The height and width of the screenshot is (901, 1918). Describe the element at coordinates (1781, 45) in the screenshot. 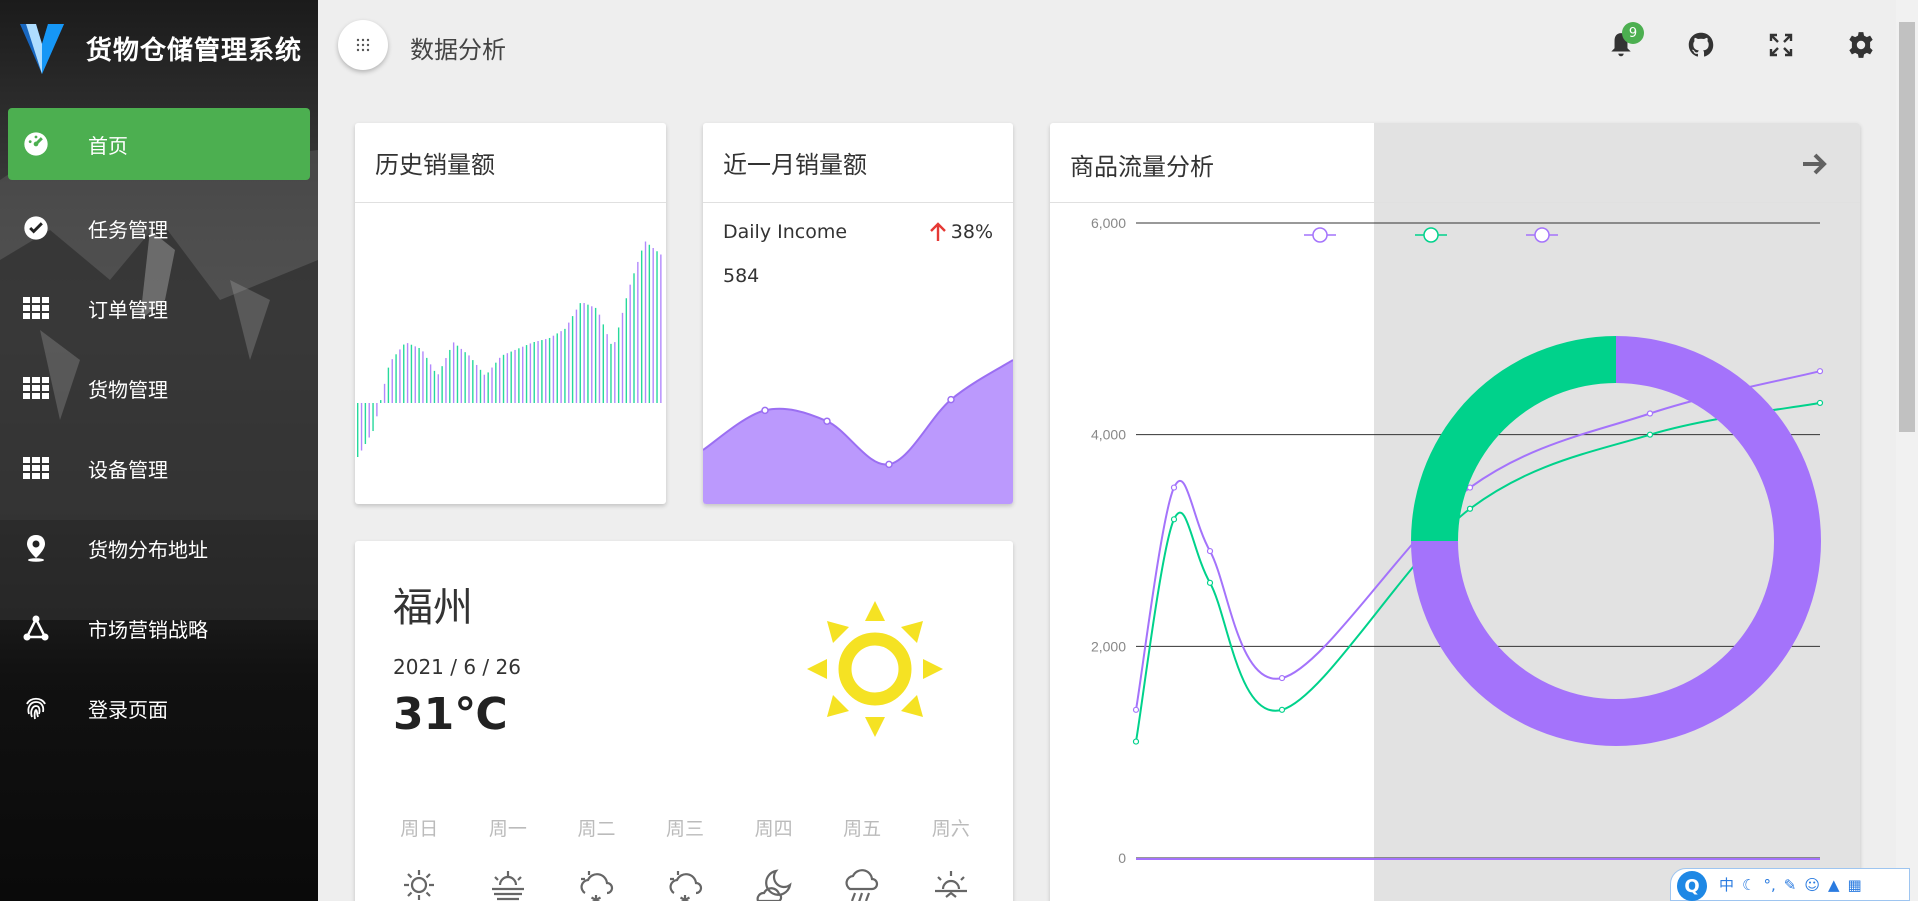

I see `fullscreen-button` at that location.